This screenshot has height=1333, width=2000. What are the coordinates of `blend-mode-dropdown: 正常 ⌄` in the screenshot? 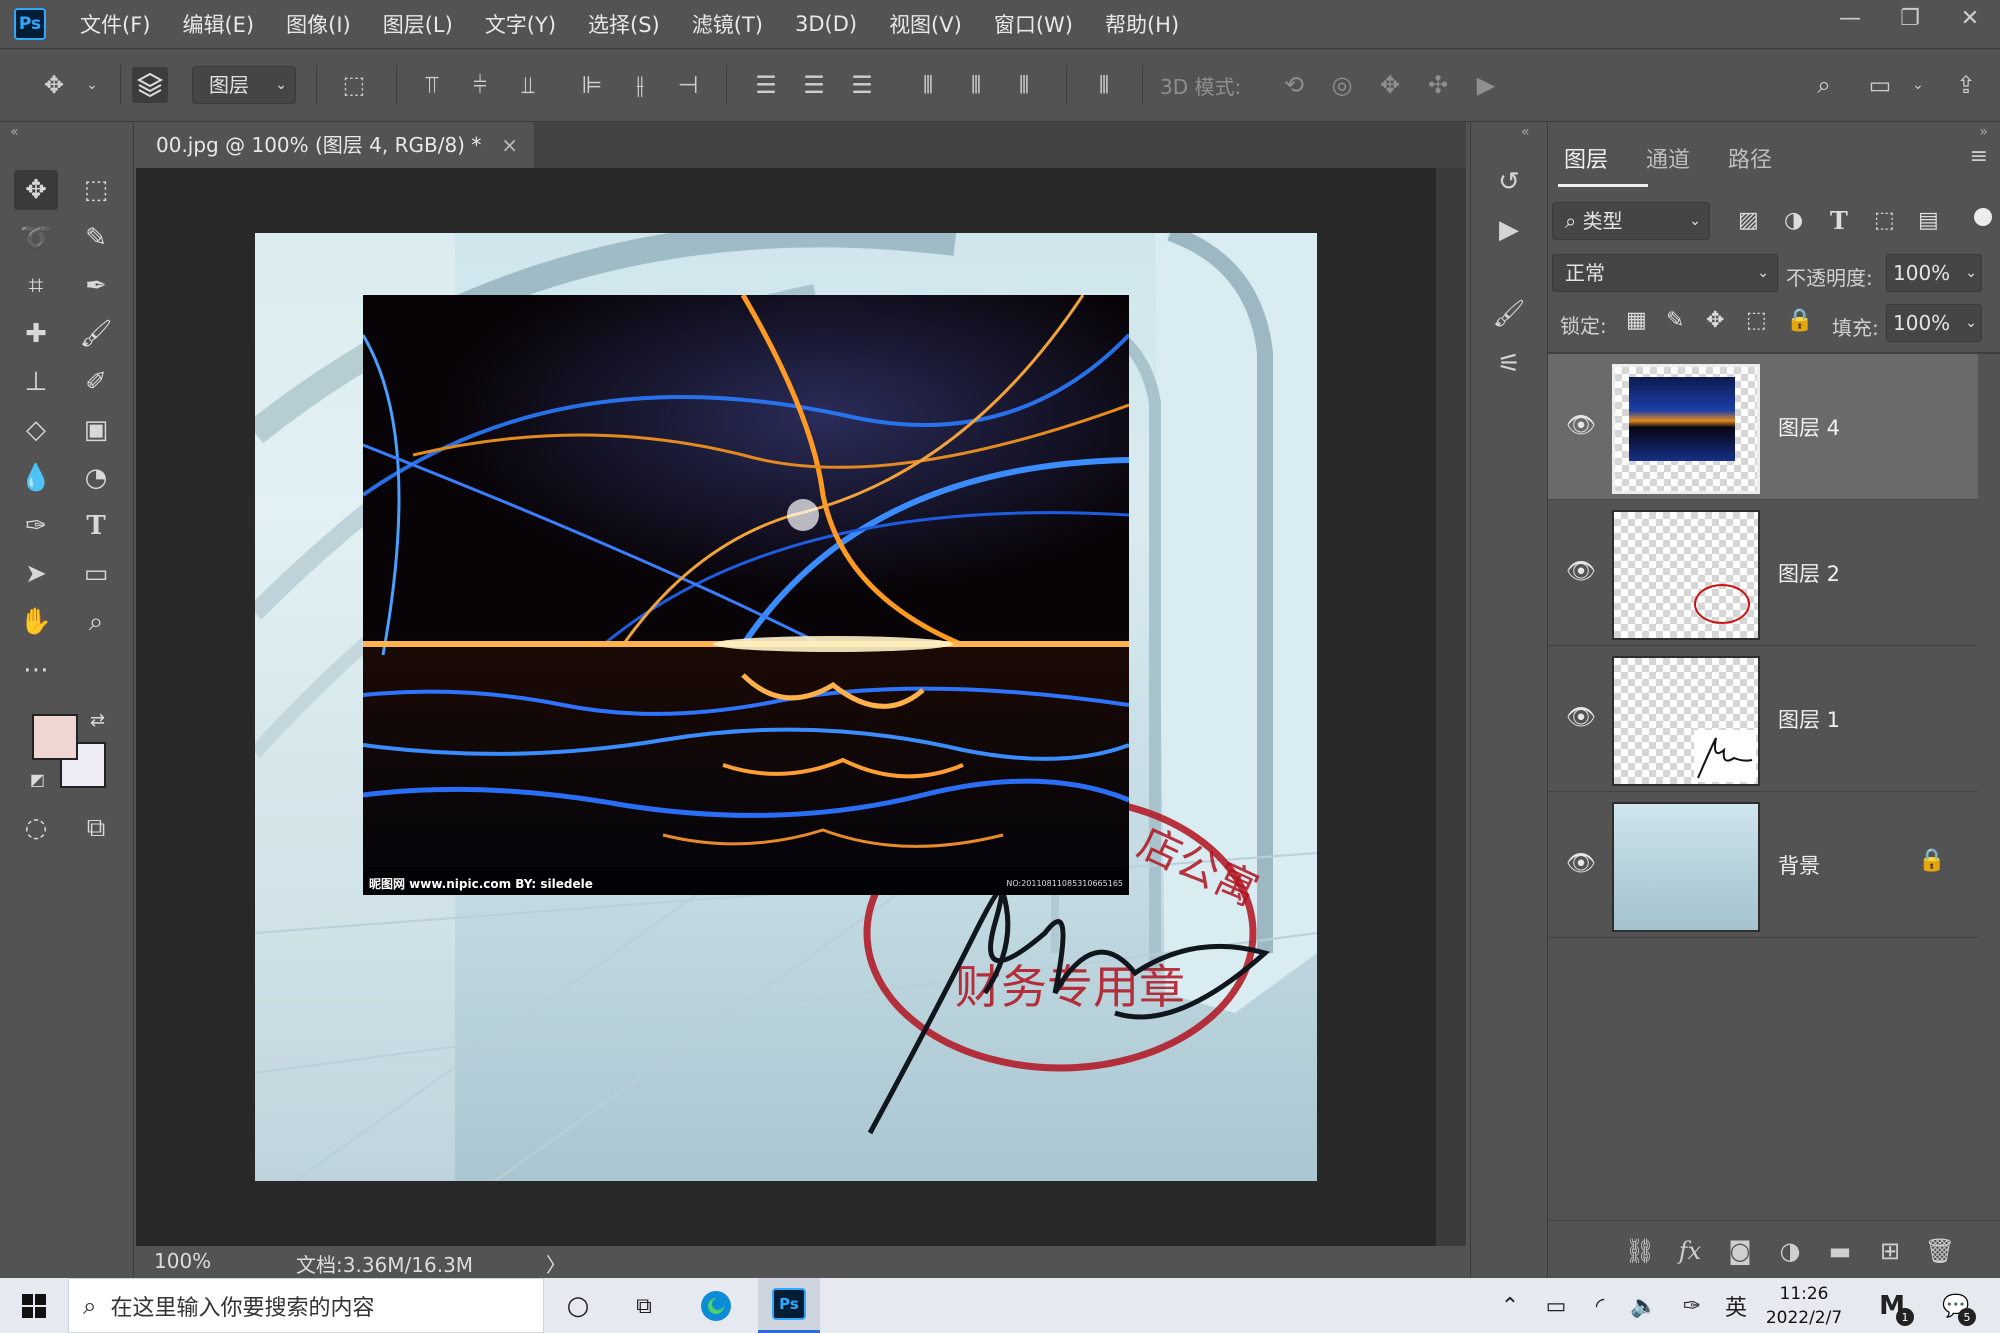 It's located at (1665, 273).